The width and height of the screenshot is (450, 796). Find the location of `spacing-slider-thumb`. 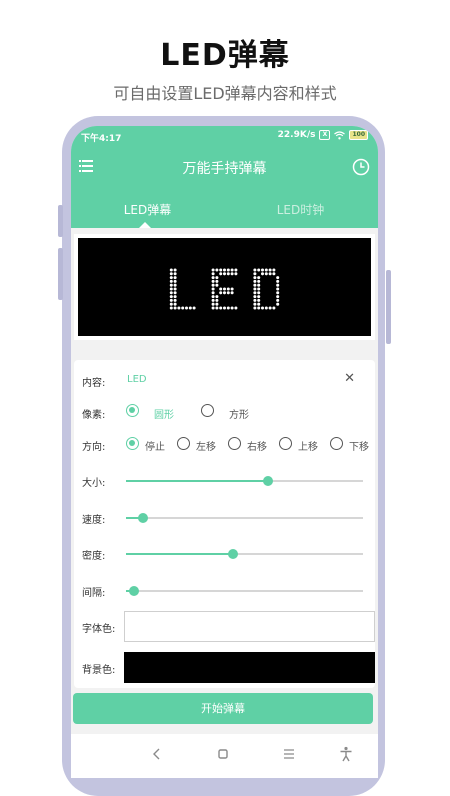

spacing-slider-thumb is located at coordinates (134, 591).